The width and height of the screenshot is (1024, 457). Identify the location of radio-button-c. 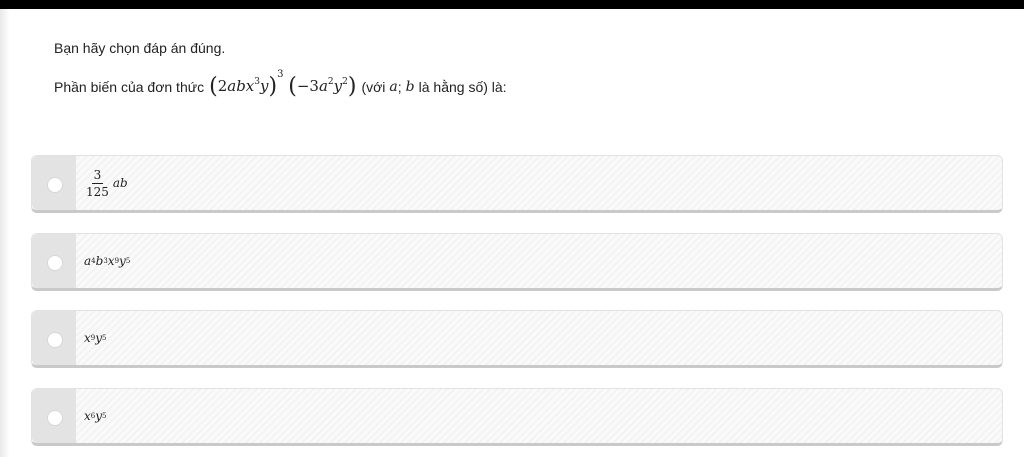
(55, 340).